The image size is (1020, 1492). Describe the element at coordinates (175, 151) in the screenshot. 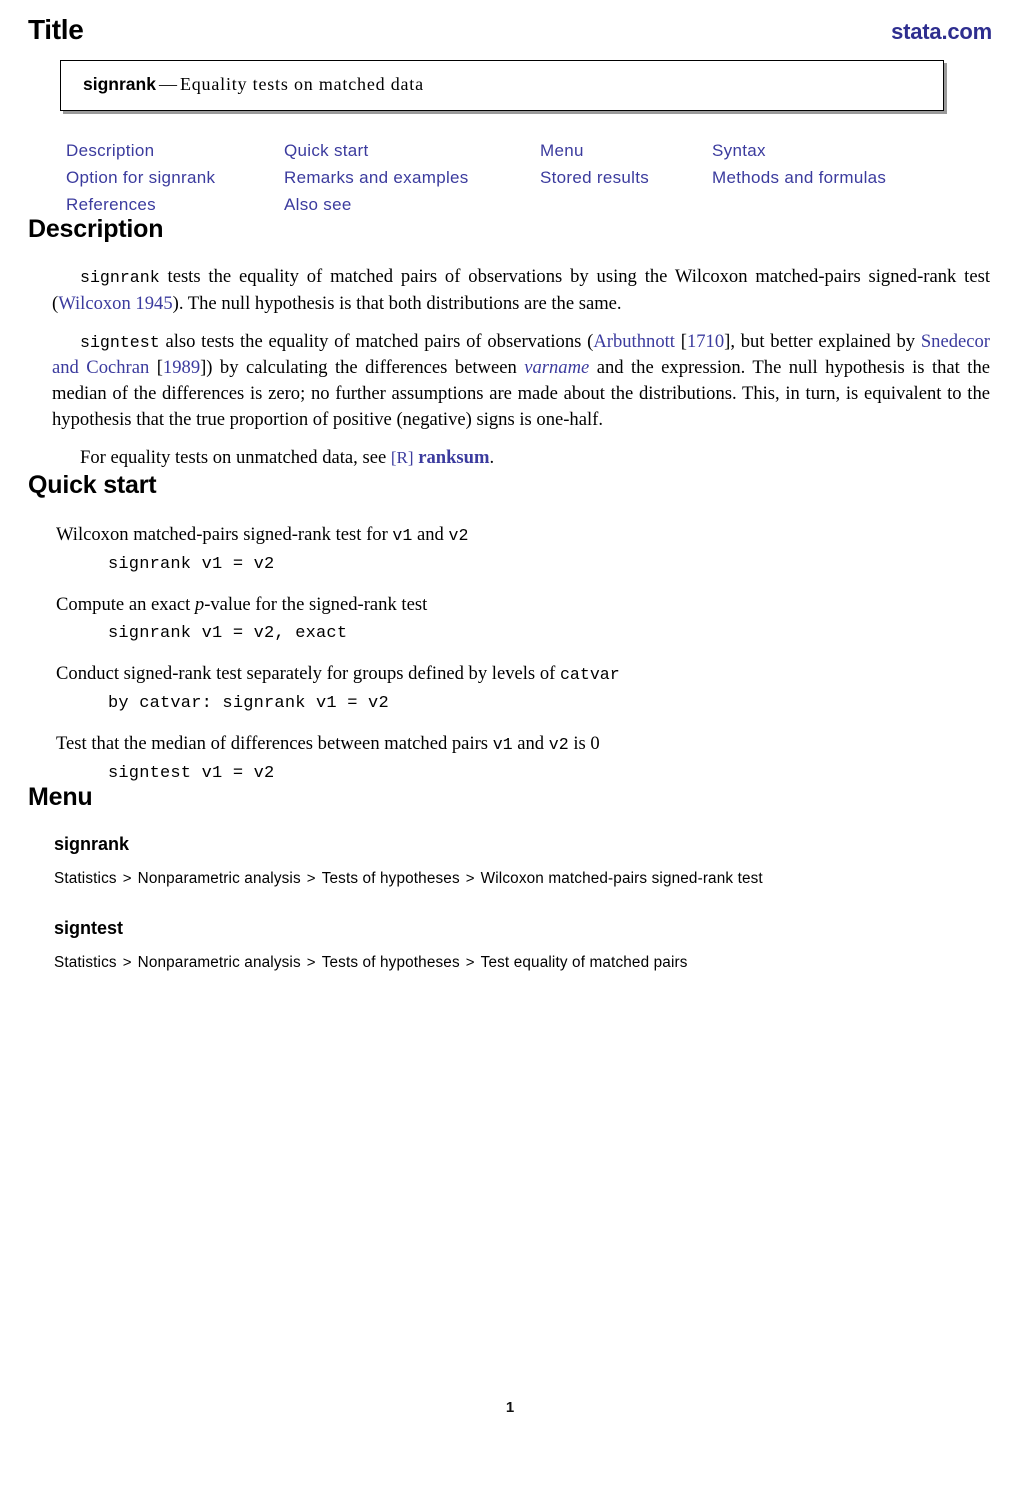

I see `nav-link-description: Description` at that location.